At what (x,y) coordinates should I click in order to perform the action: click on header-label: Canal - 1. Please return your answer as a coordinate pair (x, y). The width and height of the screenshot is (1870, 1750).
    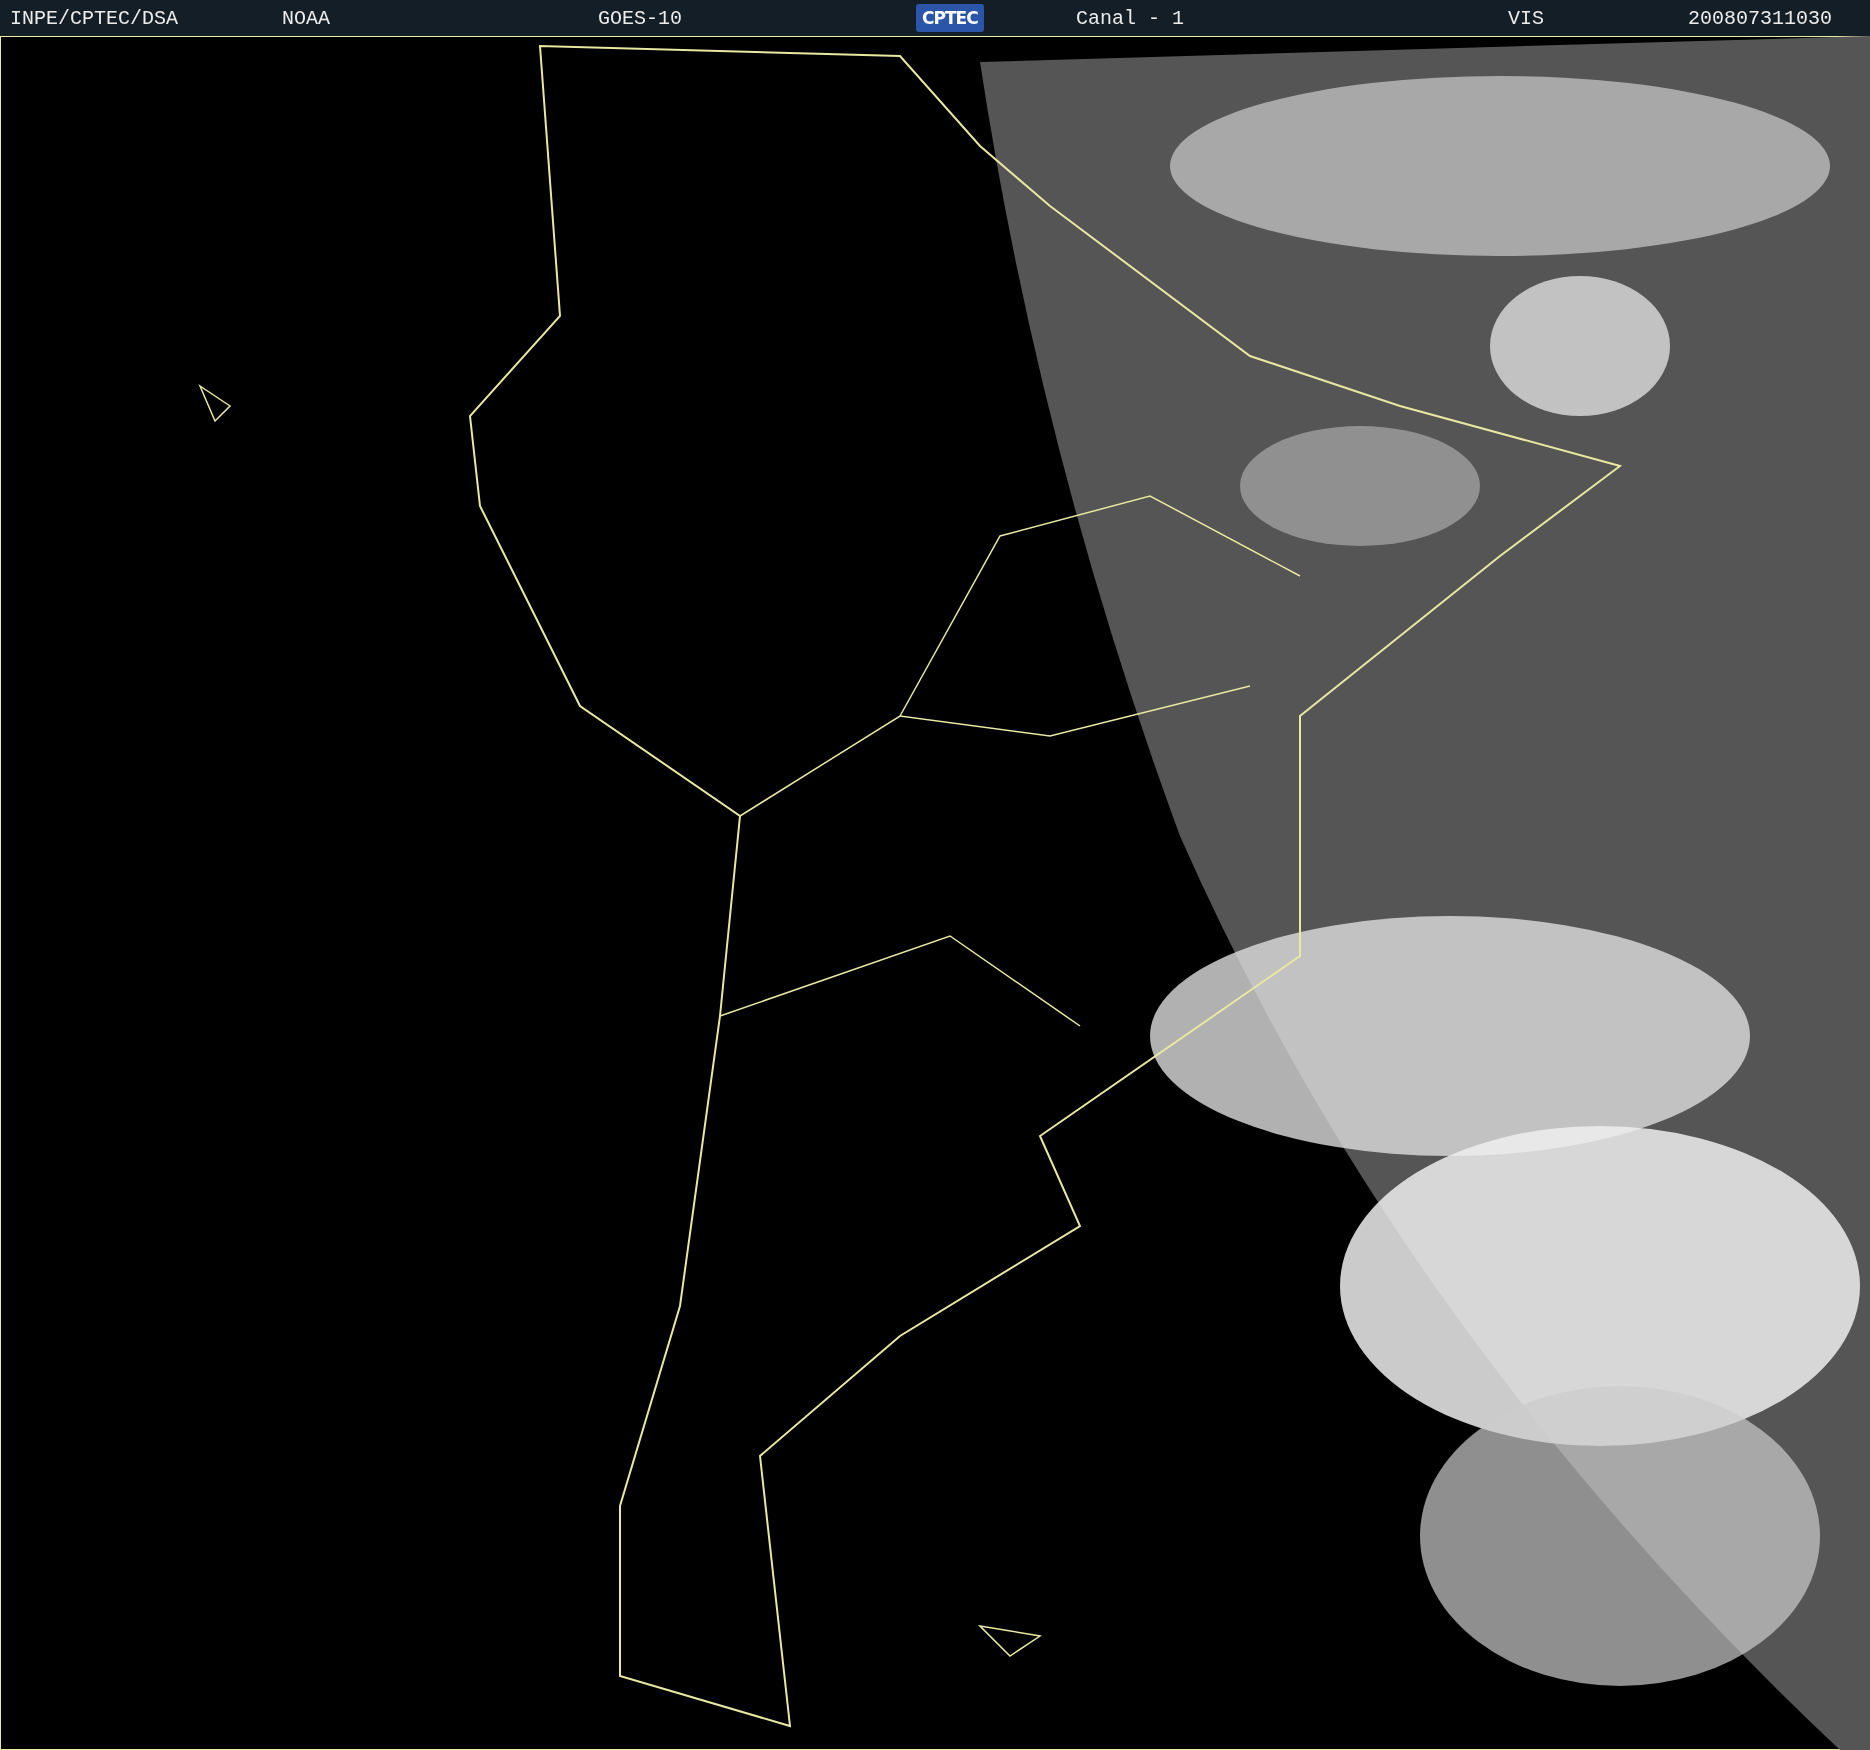
    Looking at the image, I should click on (1130, 18).